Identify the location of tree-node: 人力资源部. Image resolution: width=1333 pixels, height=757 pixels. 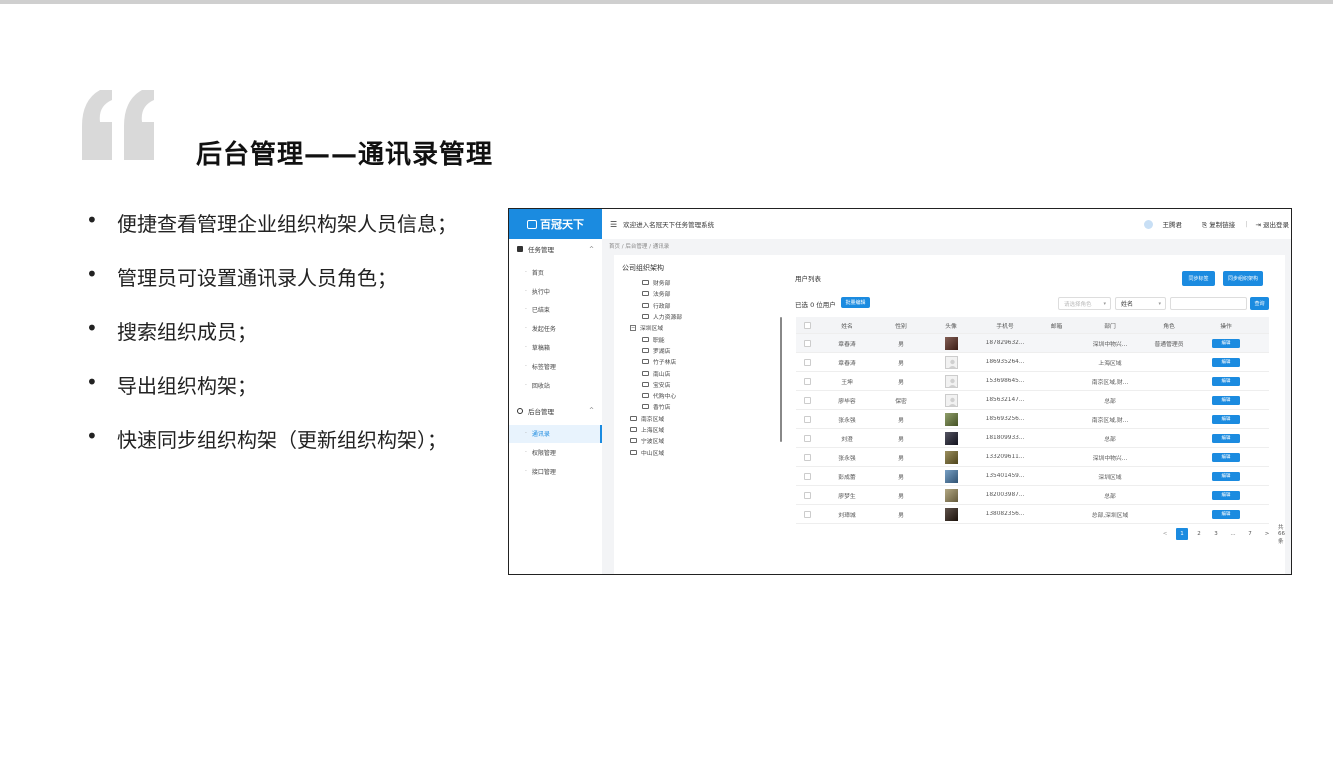
(707, 316).